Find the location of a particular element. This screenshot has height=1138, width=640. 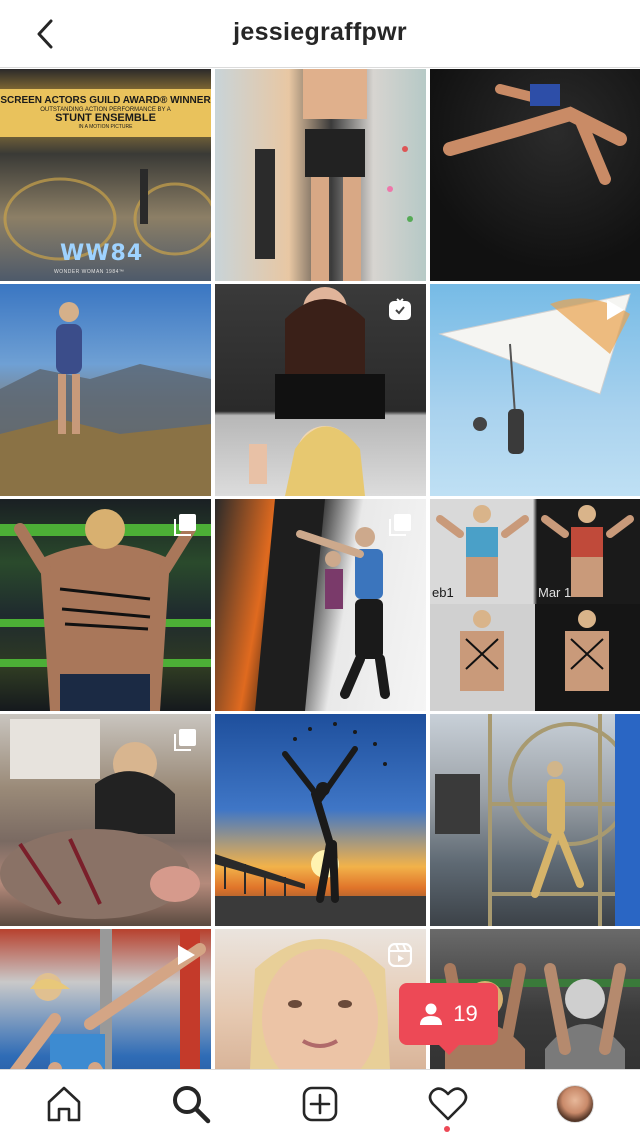

bottom-nav is located at coordinates (320, 1103).